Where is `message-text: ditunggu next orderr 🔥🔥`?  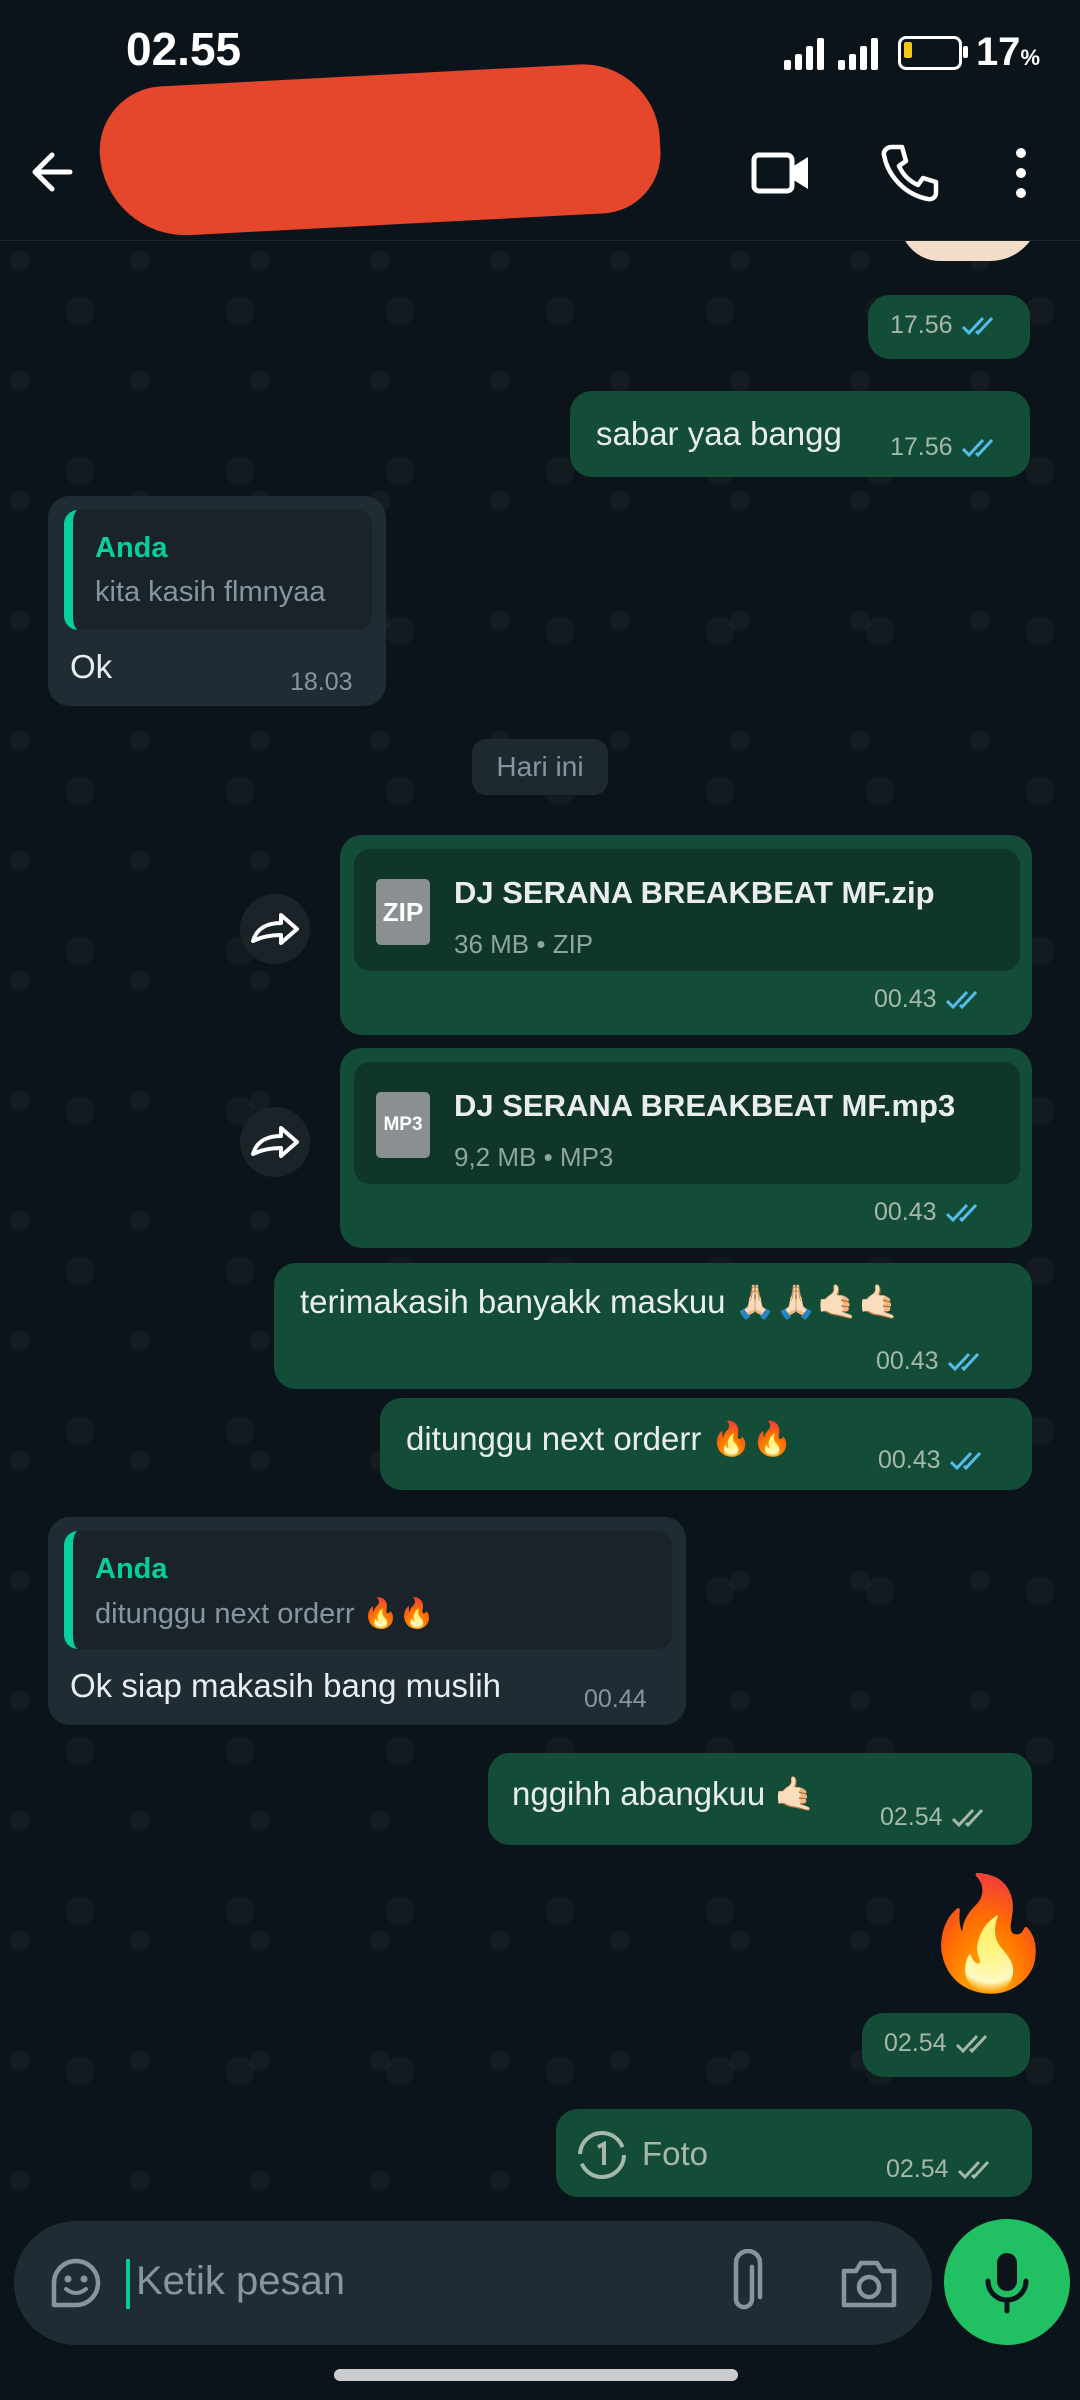
message-text: ditunggu next orderr 🔥🔥 is located at coordinates (599, 1438).